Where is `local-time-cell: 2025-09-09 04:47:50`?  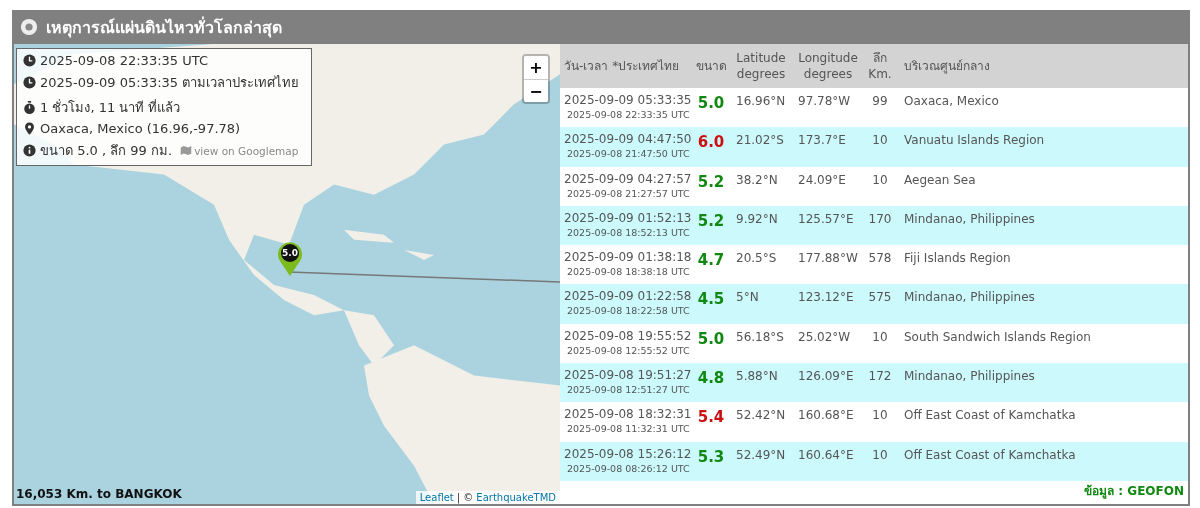 local-time-cell: 2025-09-09 04:47:50 is located at coordinates (628, 139).